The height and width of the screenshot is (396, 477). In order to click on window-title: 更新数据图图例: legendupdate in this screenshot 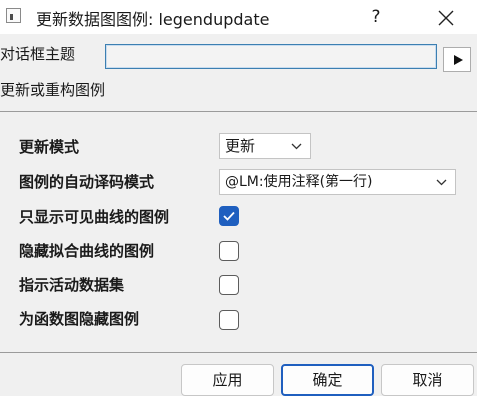, I will do `click(153, 19)`.